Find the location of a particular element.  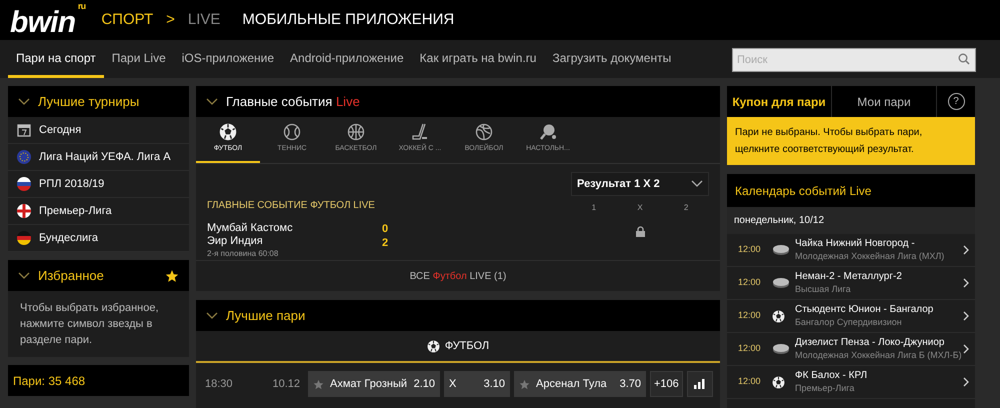

event-league: Премьер-Лига is located at coordinates (825, 388).